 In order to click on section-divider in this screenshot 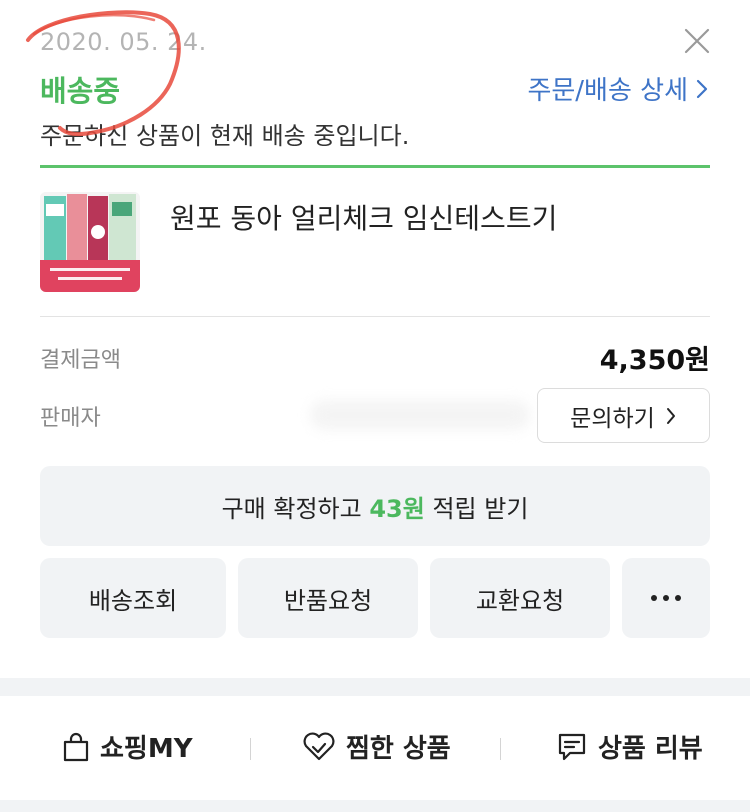, I will do `click(375, 316)`.